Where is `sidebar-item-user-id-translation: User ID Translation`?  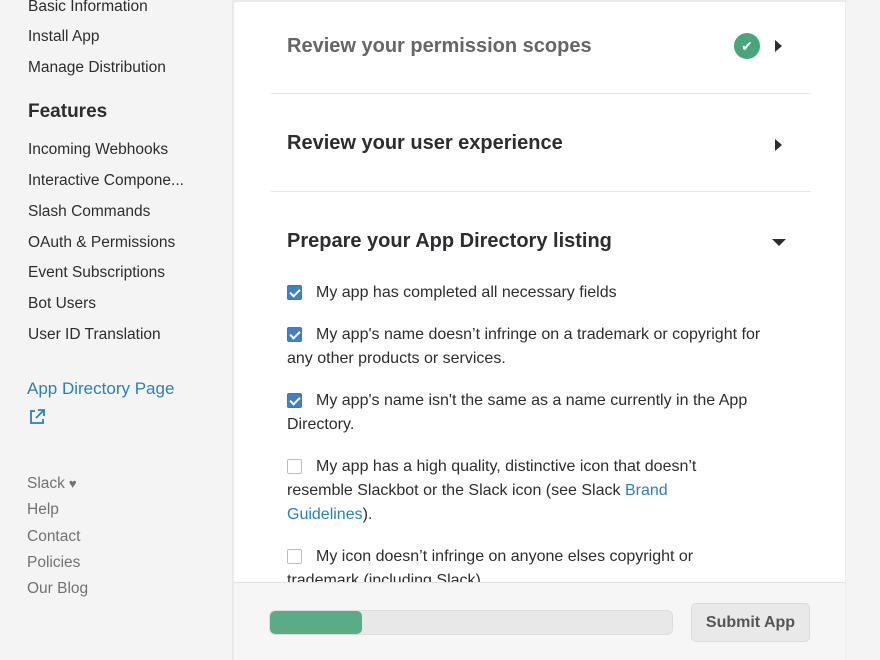
sidebar-item-user-id-translation: User ID Translation is located at coordinates (94, 335).